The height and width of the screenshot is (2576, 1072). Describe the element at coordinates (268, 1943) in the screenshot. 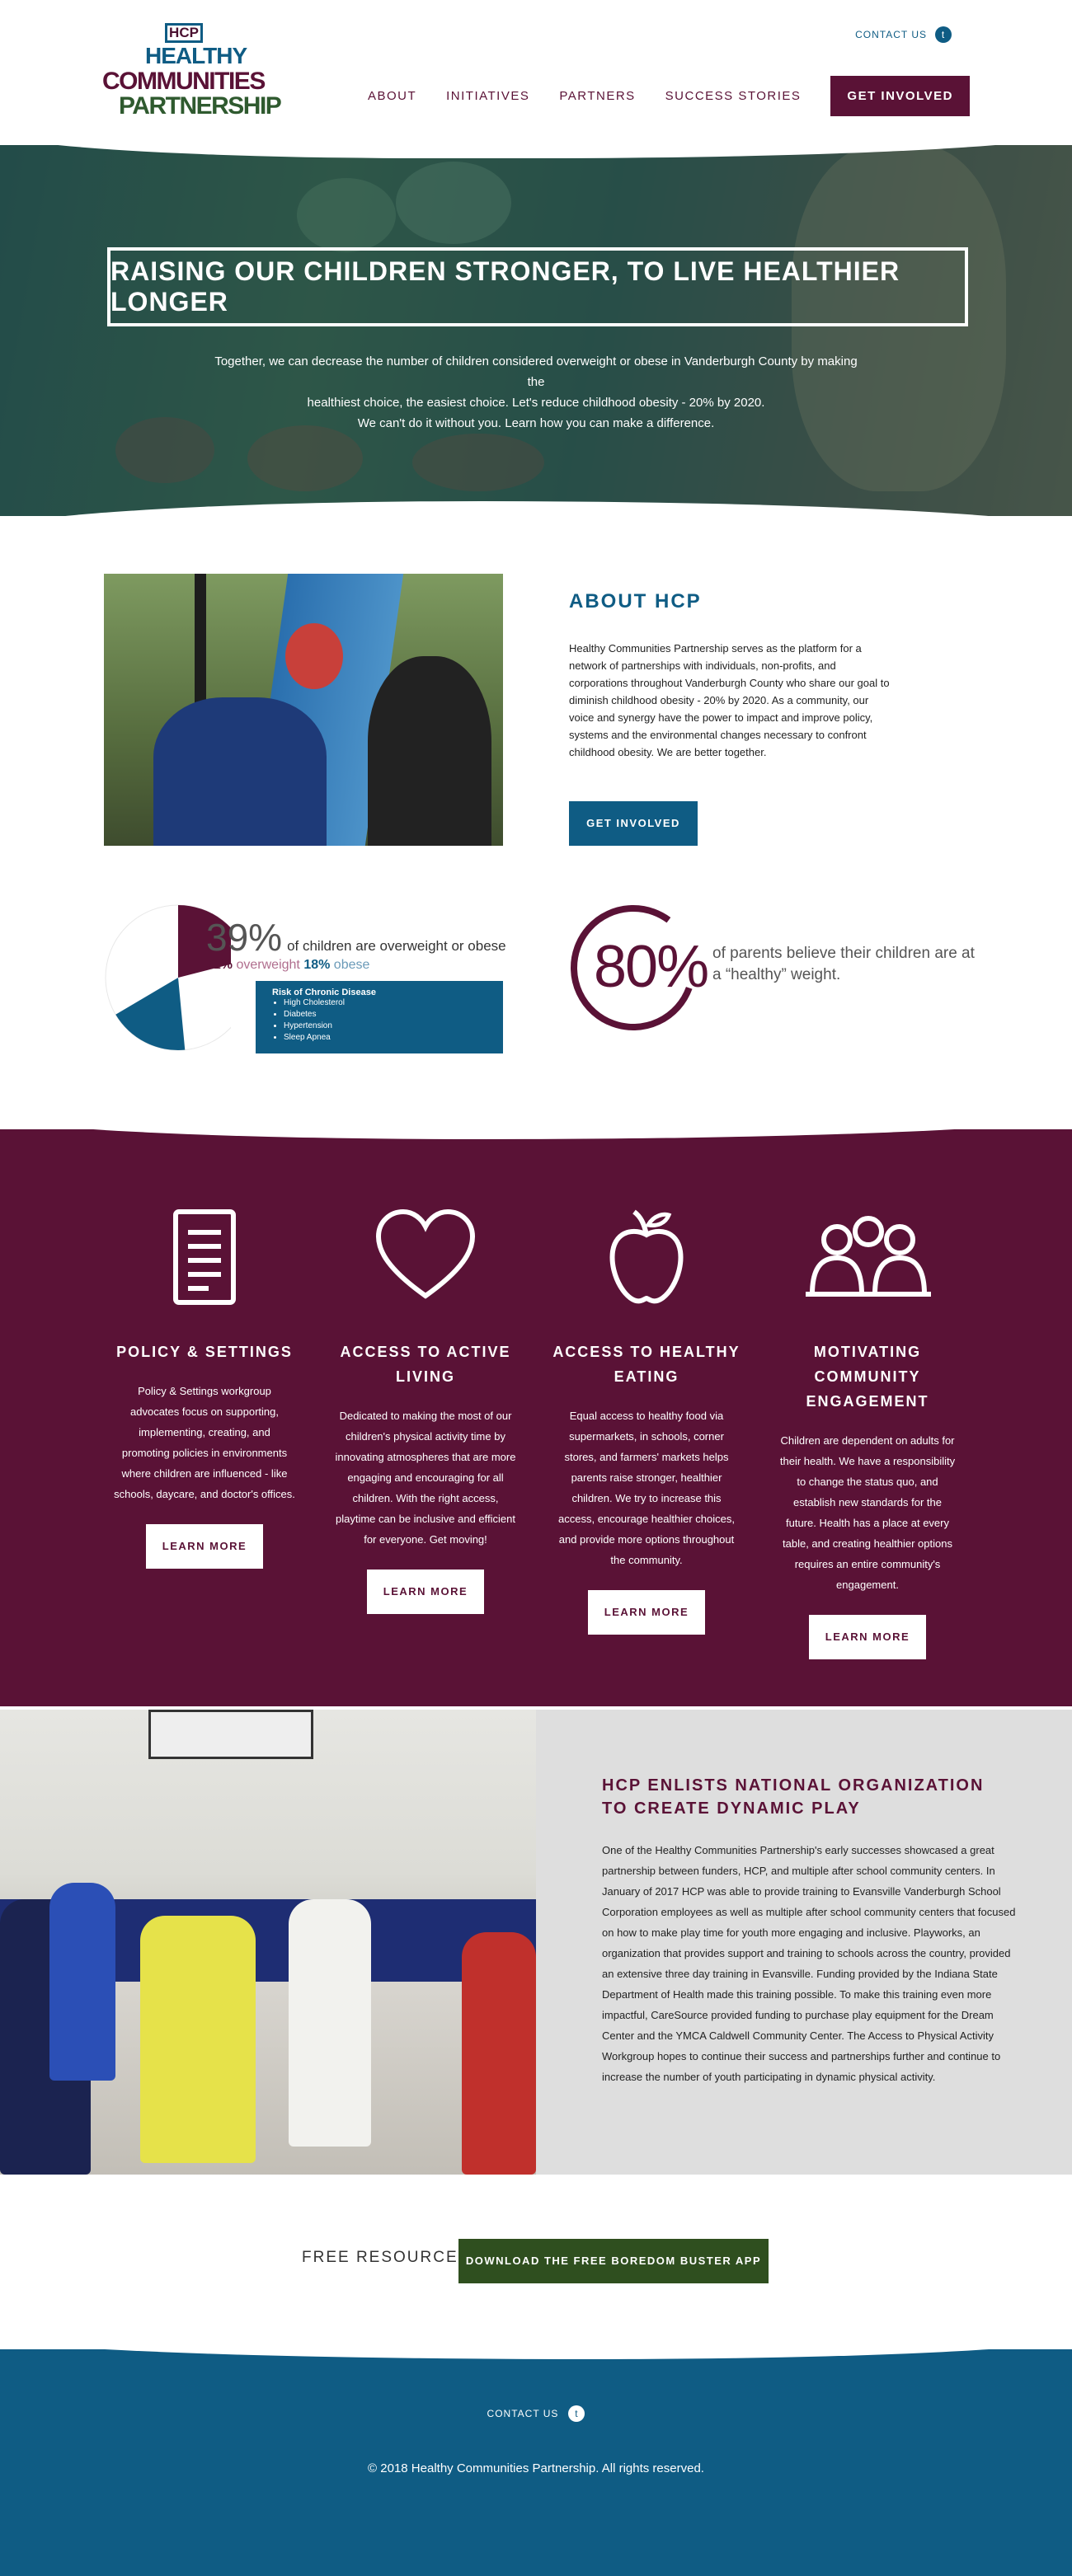

I see `gym-photo` at that location.